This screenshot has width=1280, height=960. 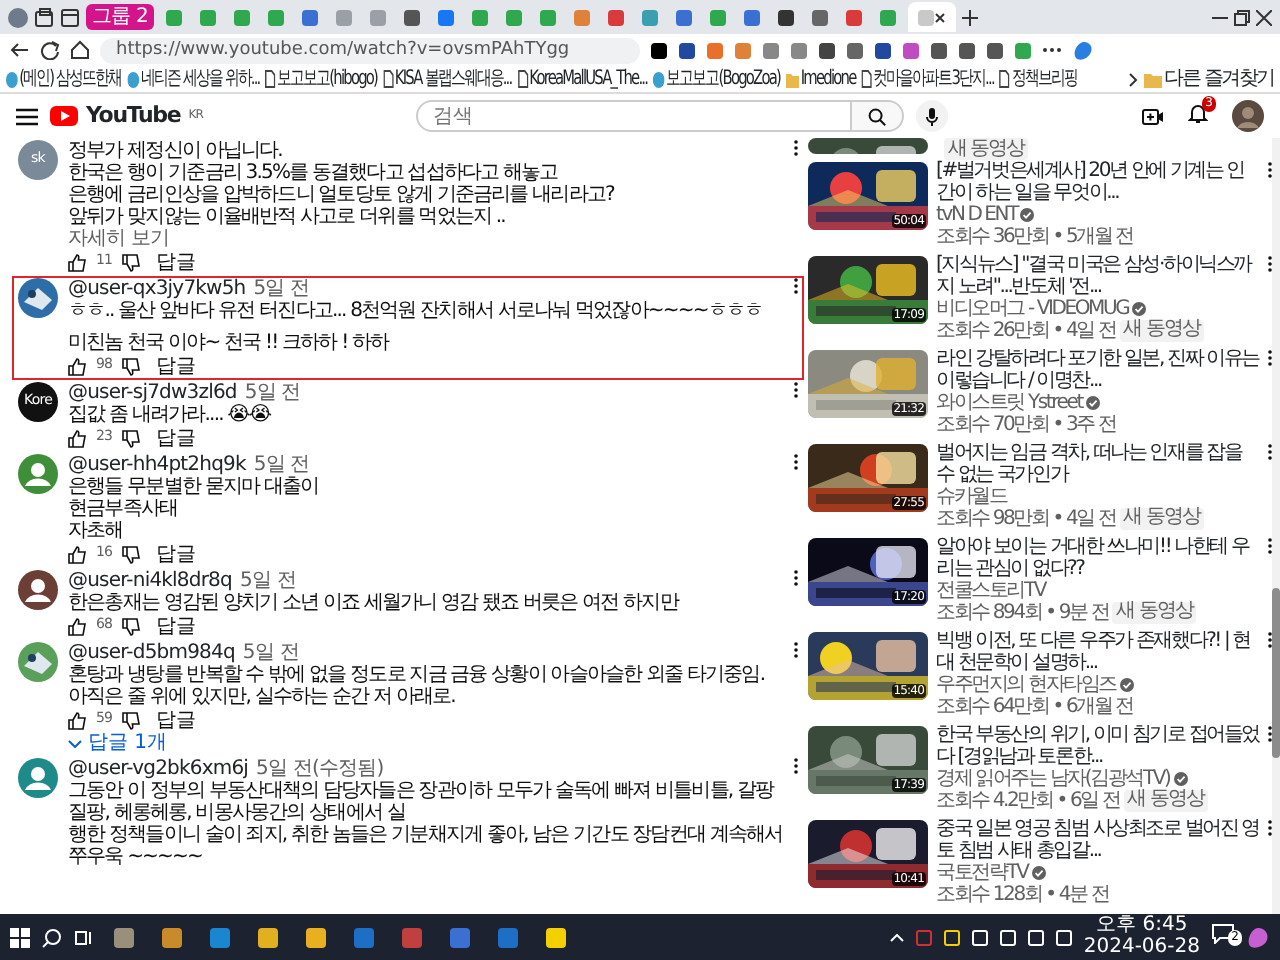 What do you see at coordinates (75, 743) in the screenshot?
I see `chevron-down-icon` at bounding box center [75, 743].